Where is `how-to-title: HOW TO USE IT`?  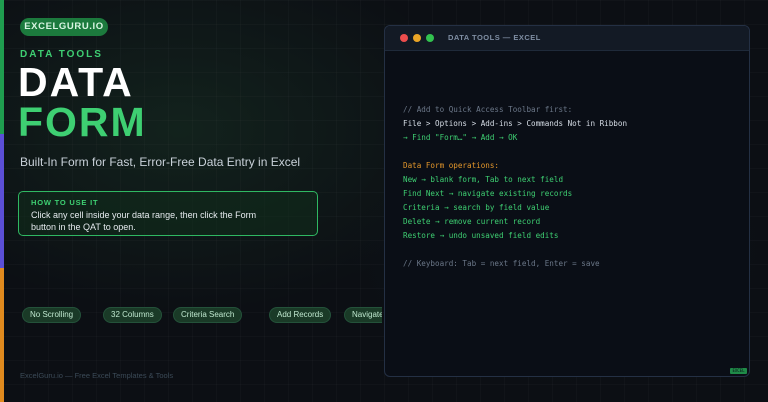
how-to-title: HOW TO USE IT is located at coordinates (65, 202).